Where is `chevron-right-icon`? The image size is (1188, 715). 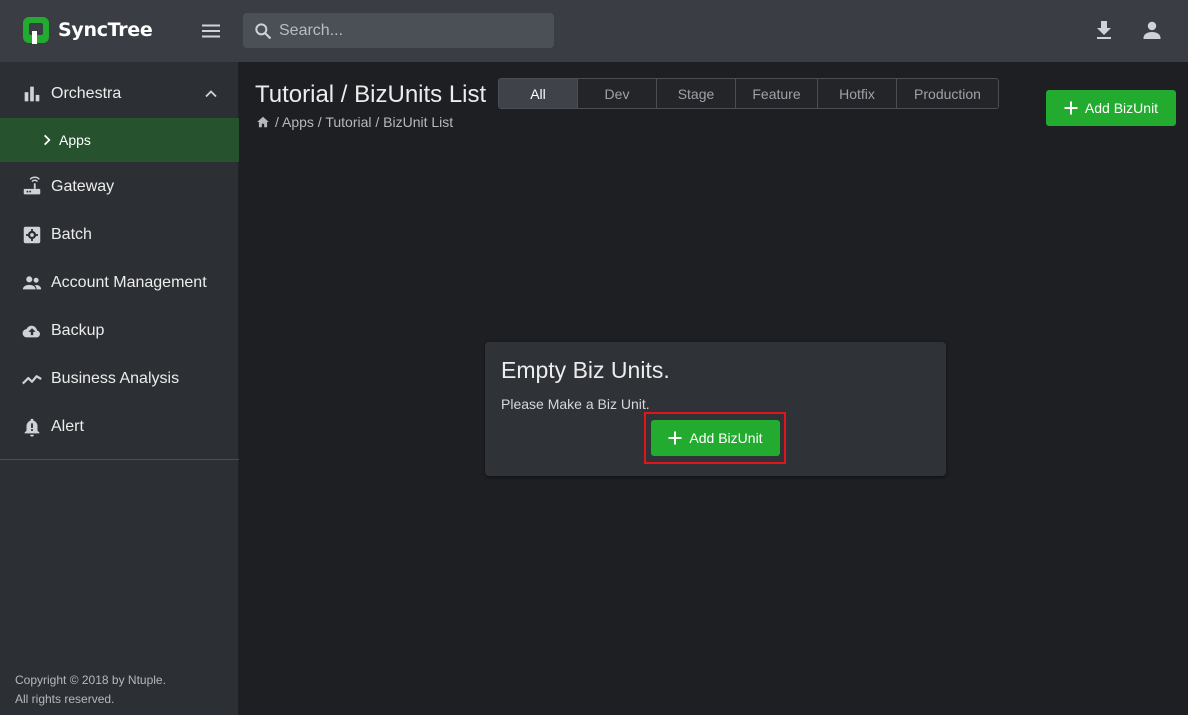
chevron-right-icon is located at coordinates (47, 140).